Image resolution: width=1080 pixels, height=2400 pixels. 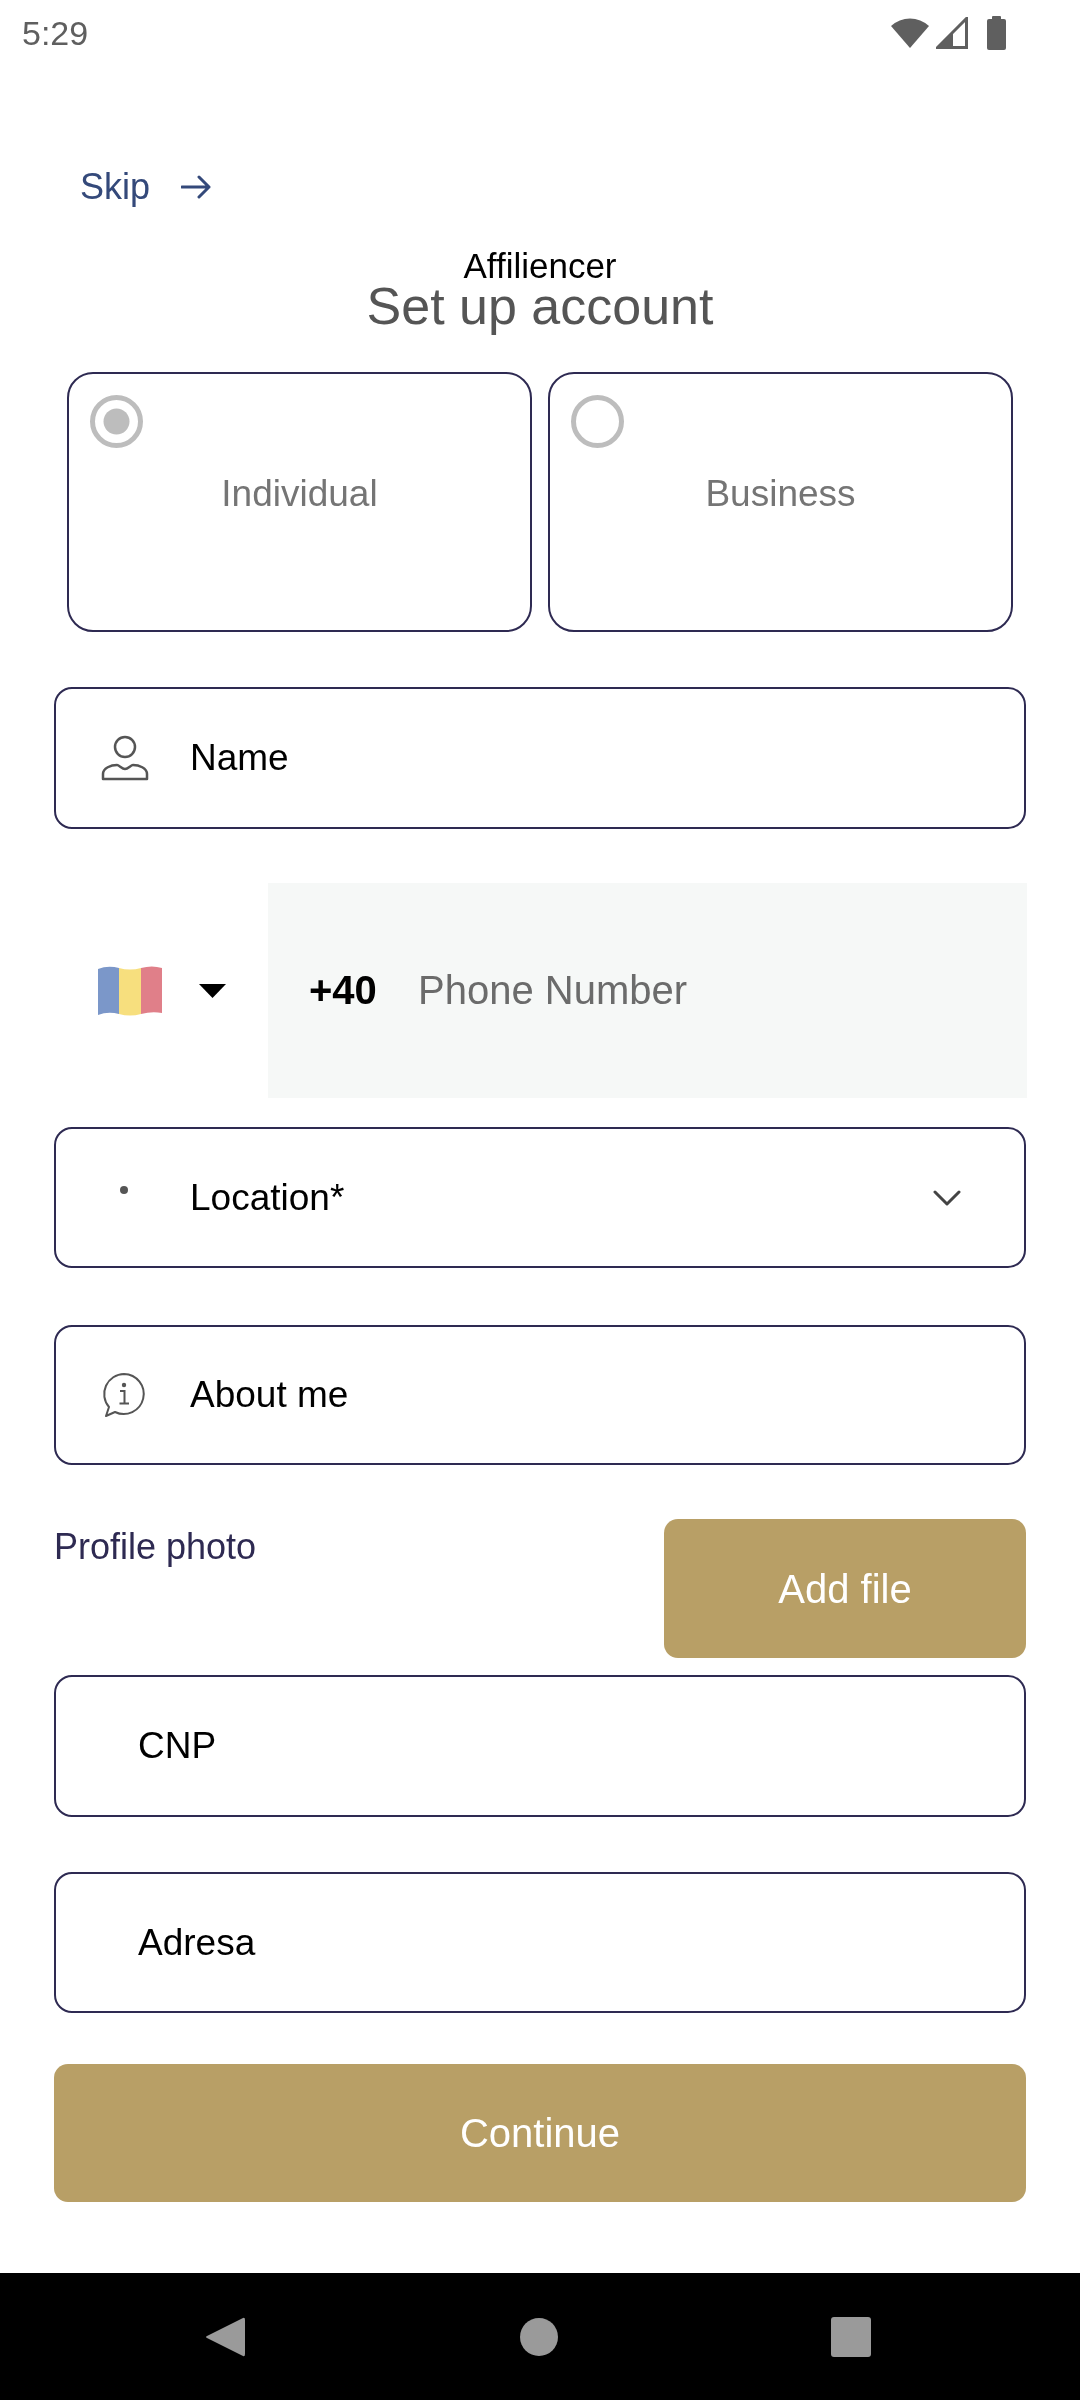 What do you see at coordinates (124, 1189) in the screenshot?
I see `dot-icon` at bounding box center [124, 1189].